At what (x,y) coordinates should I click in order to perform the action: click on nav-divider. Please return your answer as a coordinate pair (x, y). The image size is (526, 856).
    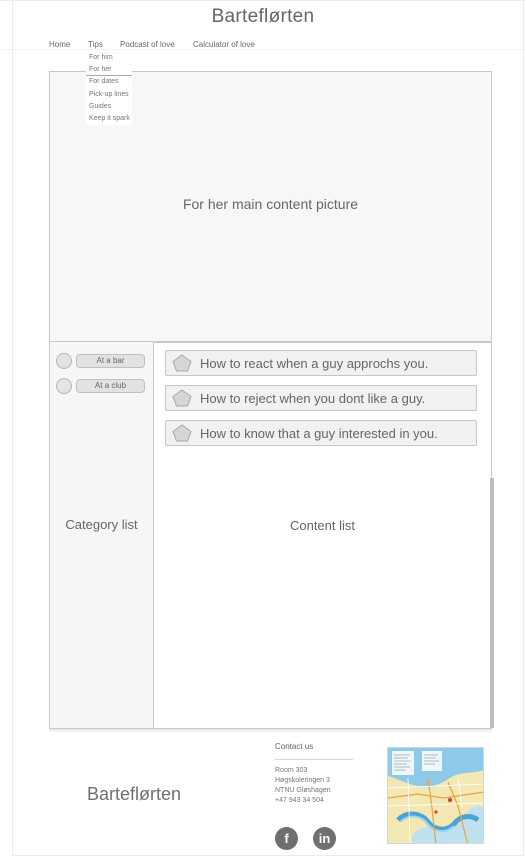
    Looking at the image, I should click on (263, 49).